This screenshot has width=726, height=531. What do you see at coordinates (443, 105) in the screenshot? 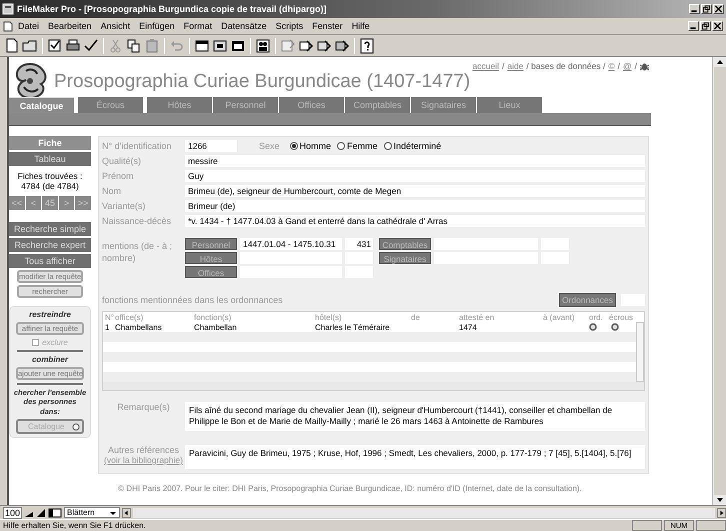
I see `tab: Signataires` at bounding box center [443, 105].